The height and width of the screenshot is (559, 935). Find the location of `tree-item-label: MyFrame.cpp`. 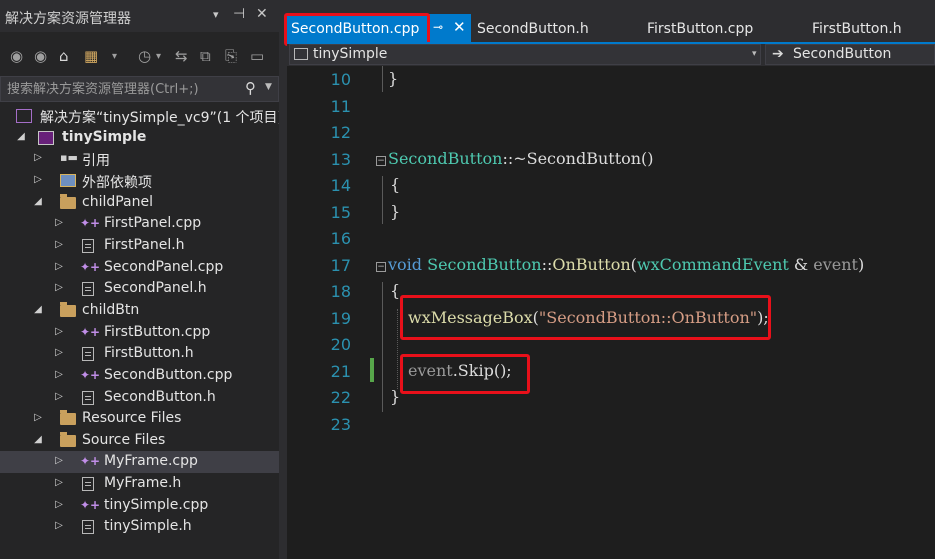

tree-item-label: MyFrame.cpp is located at coordinates (151, 461).